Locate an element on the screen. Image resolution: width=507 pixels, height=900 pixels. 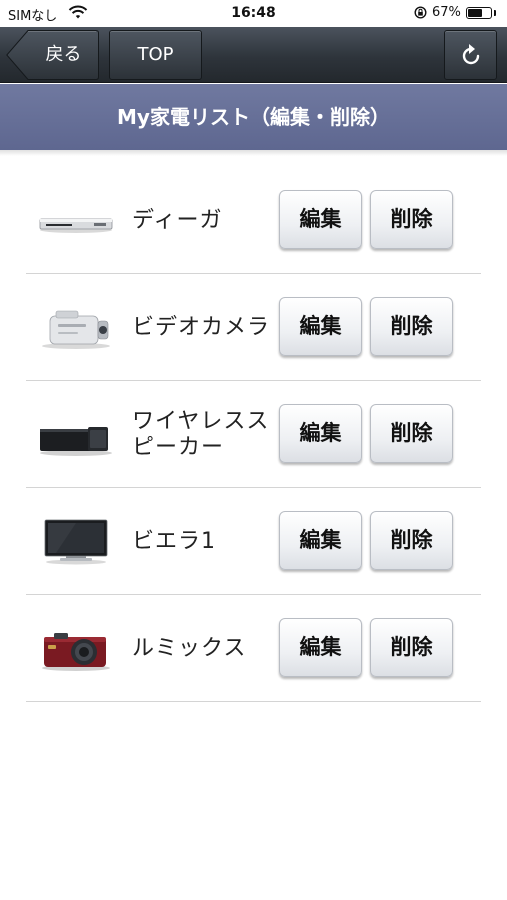
battery-level is located at coordinates (475, 13).